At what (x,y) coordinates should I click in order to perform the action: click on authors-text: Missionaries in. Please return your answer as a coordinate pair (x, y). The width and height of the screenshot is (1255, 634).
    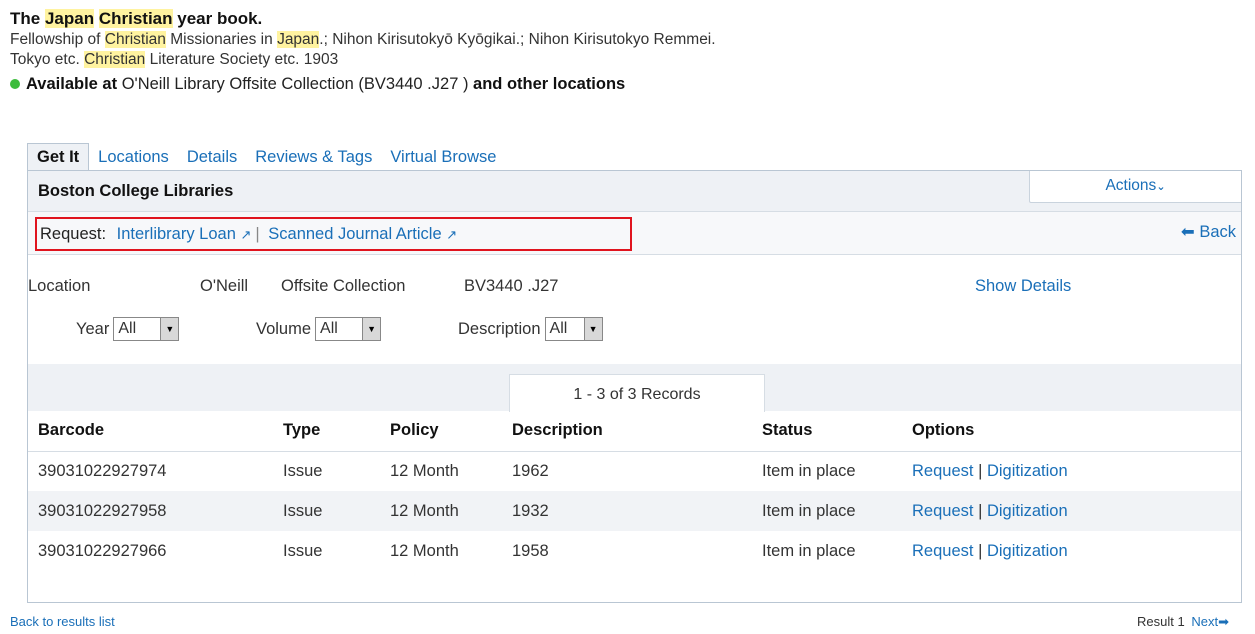
    Looking at the image, I should click on (221, 39).